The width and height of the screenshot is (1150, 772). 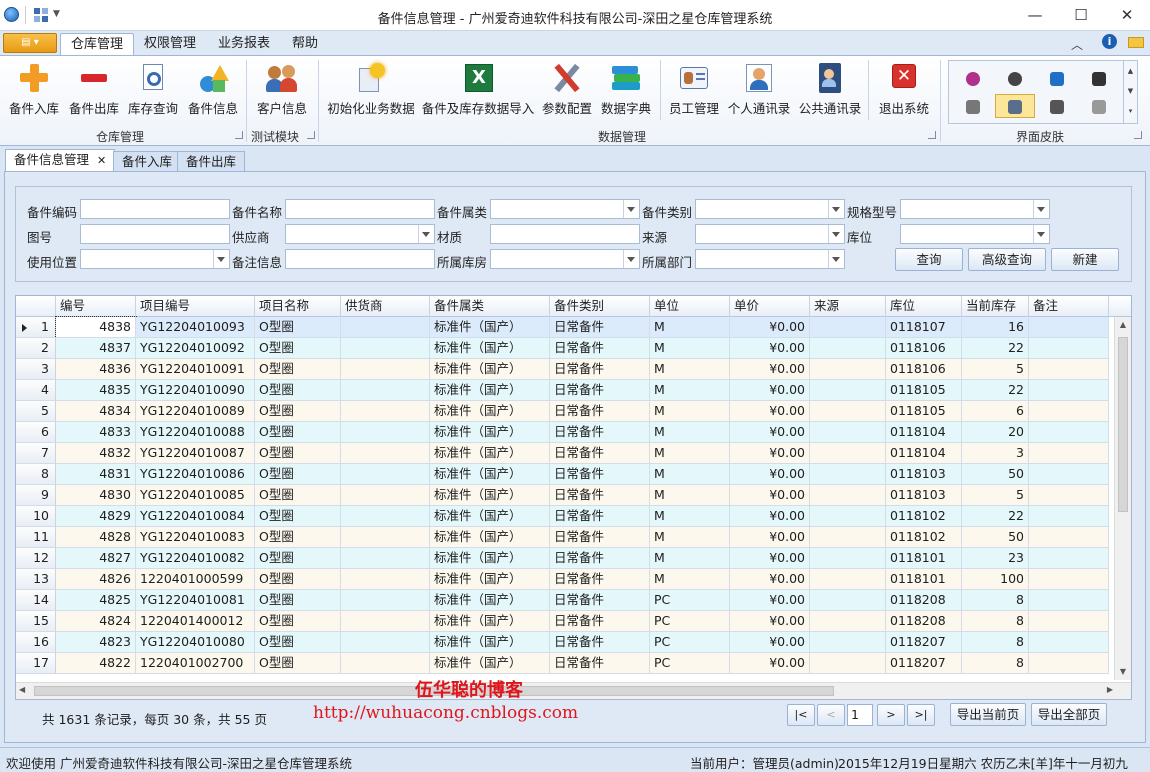 What do you see at coordinates (195, 495) in the screenshot?
I see `table-cell: YG12204010085` at bounding box center [195, 495].